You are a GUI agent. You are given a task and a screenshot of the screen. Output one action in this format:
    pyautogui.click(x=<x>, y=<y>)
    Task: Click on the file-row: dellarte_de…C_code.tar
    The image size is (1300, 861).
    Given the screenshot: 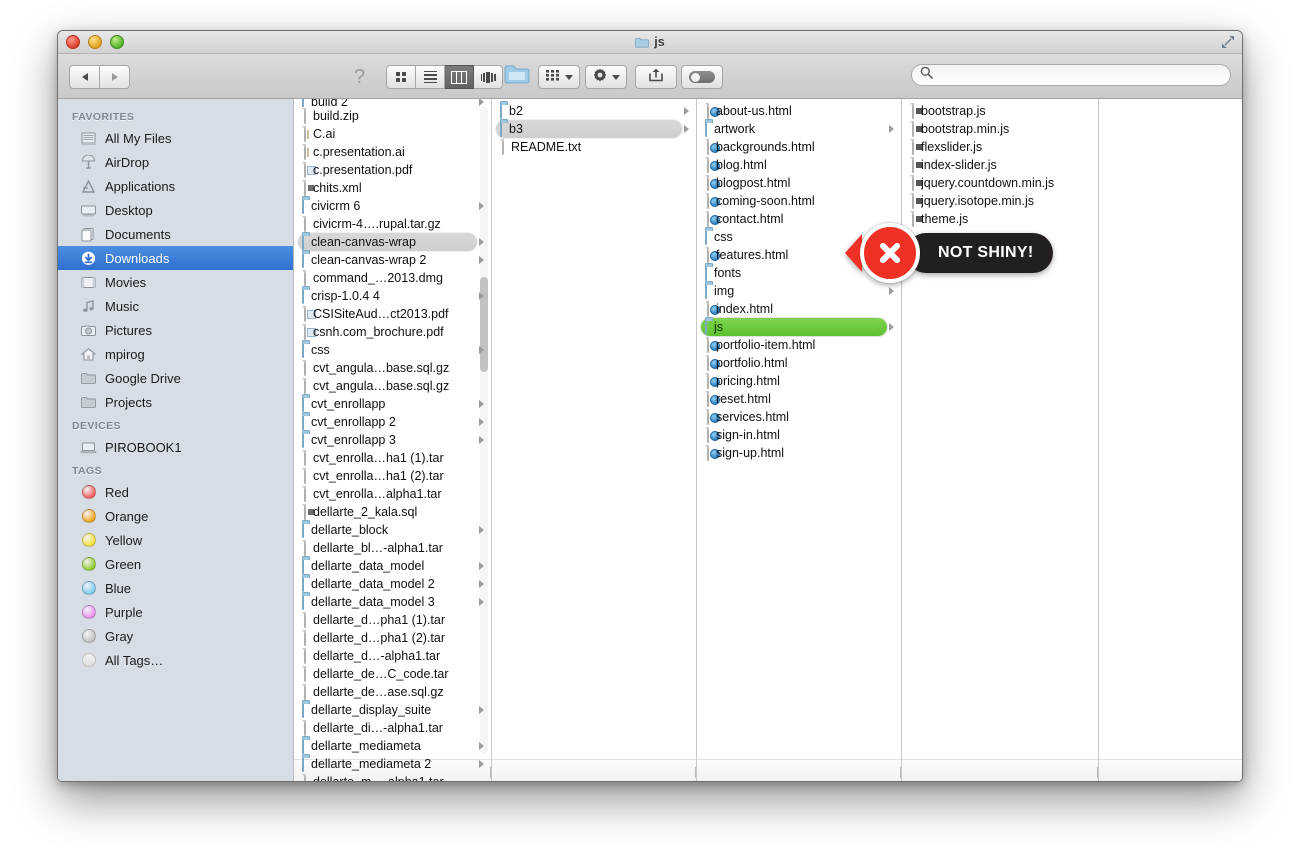 What is the action you would take?
    pyautogui.click(x=392, y=674)
    